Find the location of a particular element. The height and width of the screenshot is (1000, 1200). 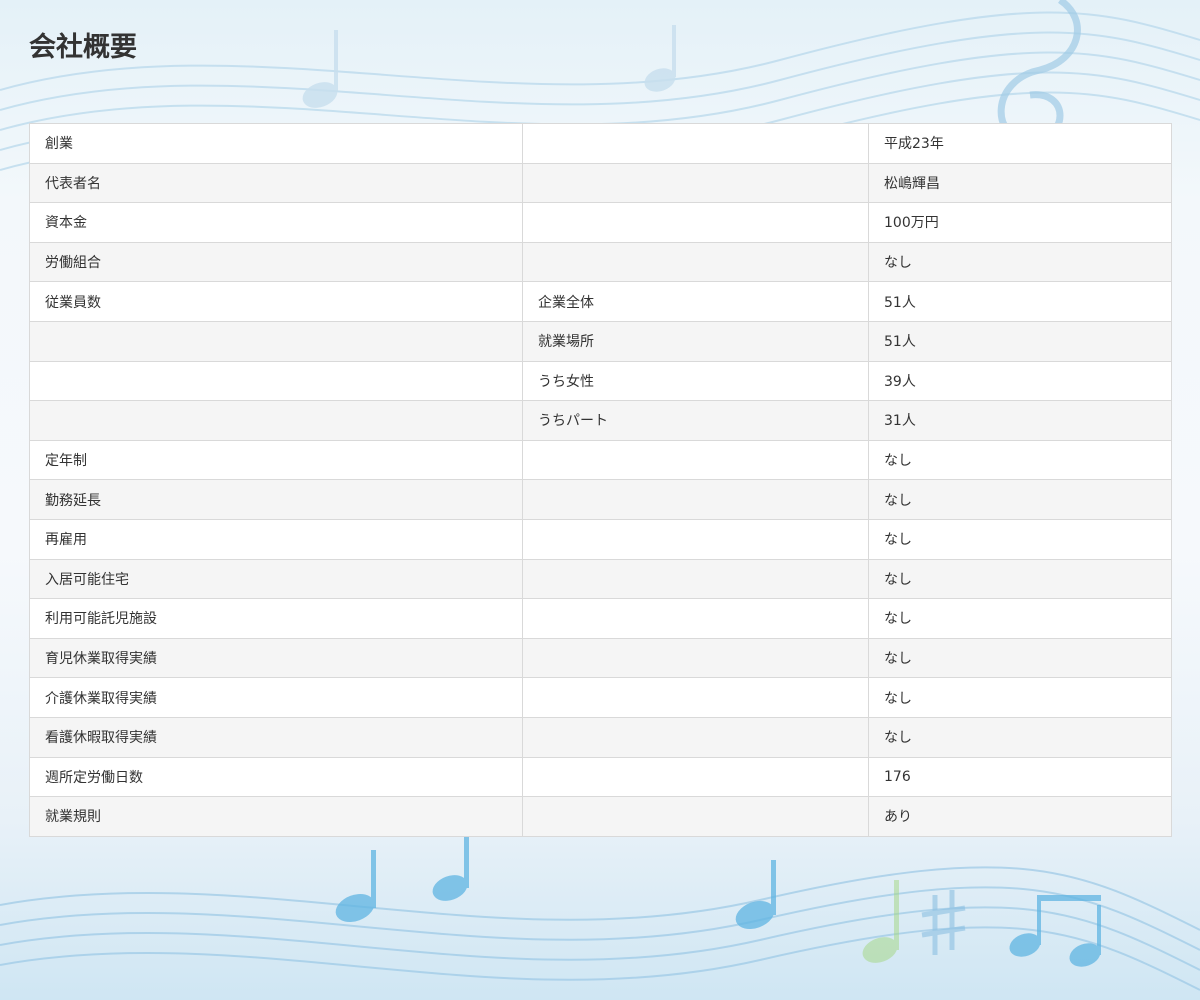

table-row: うち女性 39人 is located at coordinates (600, 381).